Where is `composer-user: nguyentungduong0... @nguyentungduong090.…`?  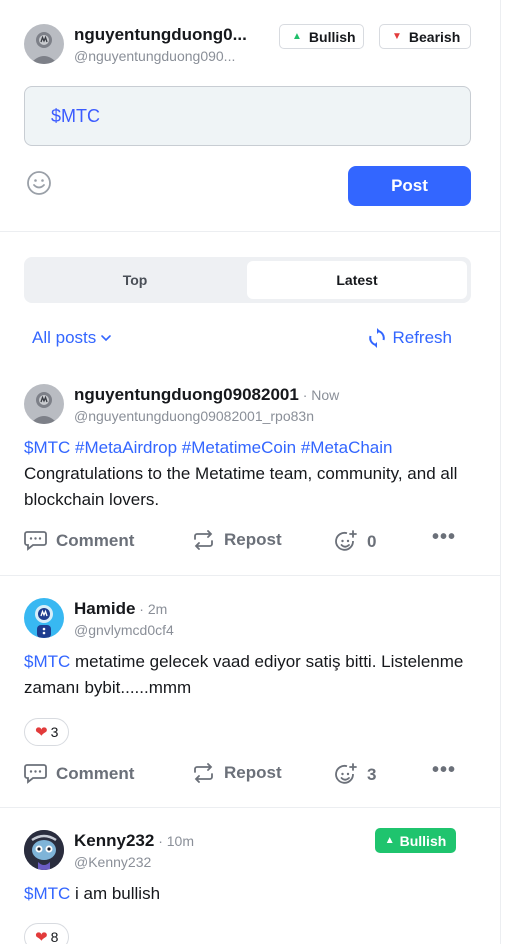
composer-user: nguyentungduong0... @nguyentungduong090.… is located at coordinates (144, 44).